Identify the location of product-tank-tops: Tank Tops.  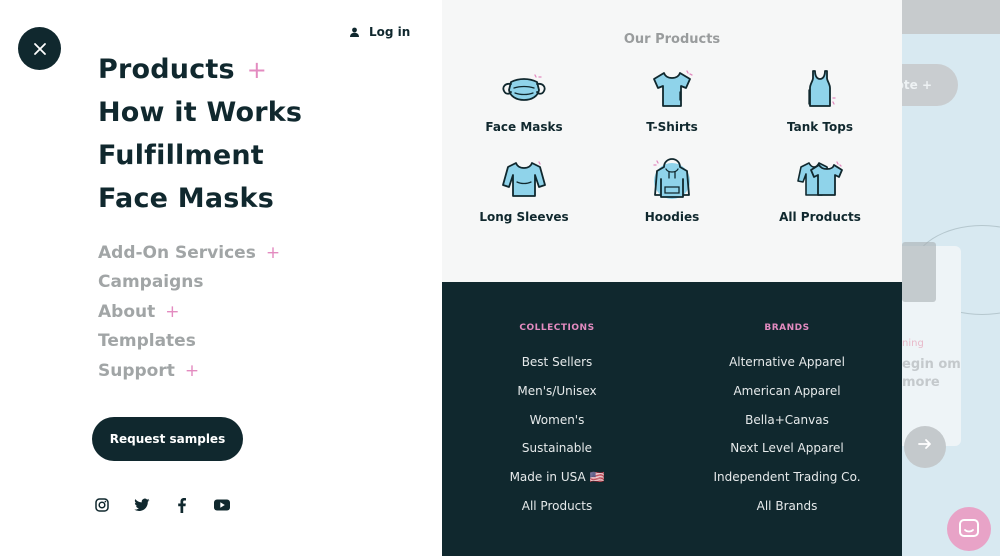
(820, 111).